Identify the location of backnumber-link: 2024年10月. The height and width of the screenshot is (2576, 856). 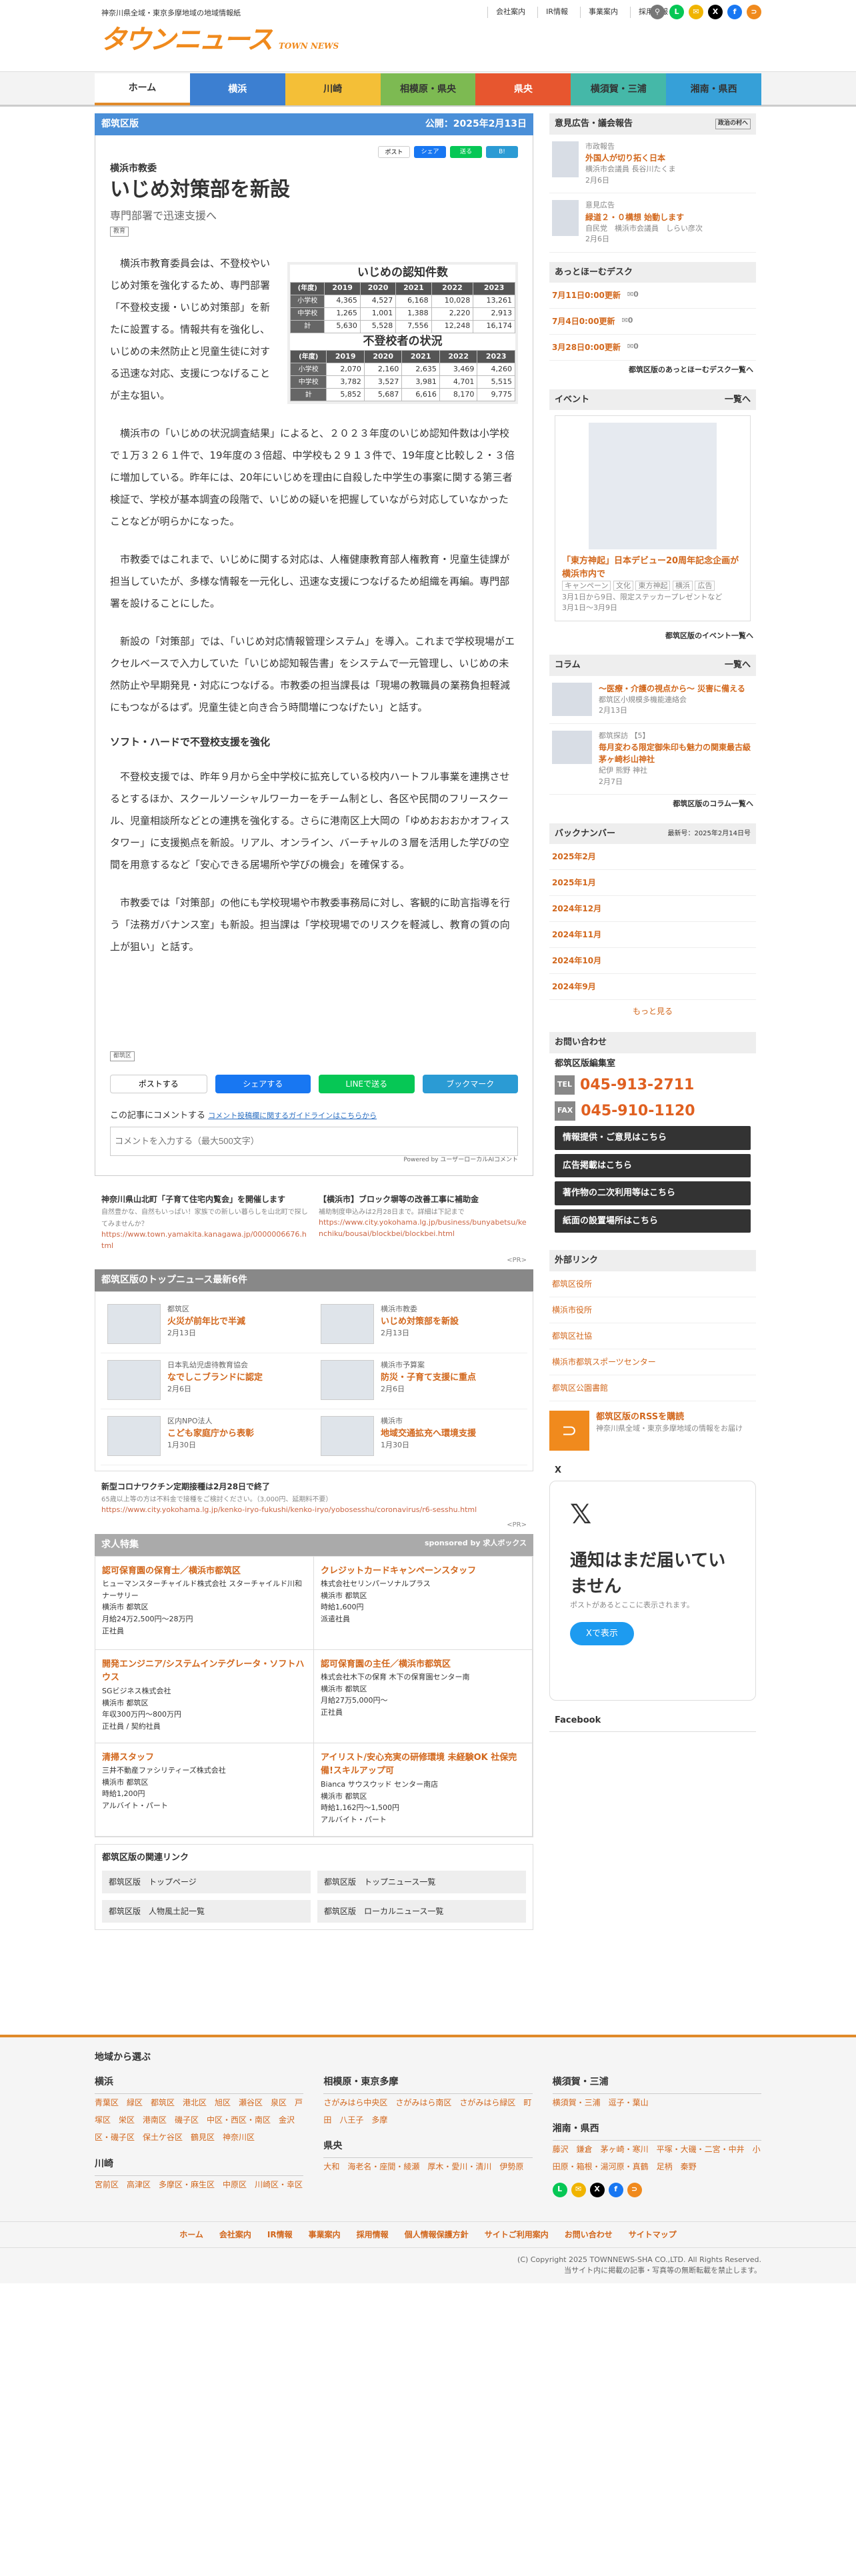
(652, 961).